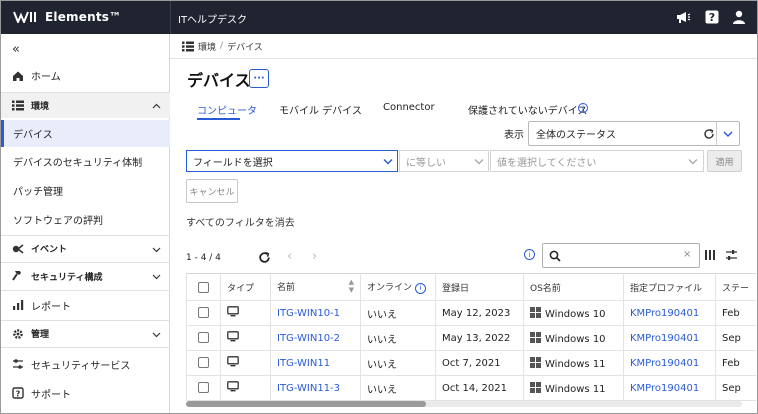  What do you see at coordinates (576, 135) in the screenshot?
I see `view-select-value: 全体のステータス` at bounding box center [576, 135].